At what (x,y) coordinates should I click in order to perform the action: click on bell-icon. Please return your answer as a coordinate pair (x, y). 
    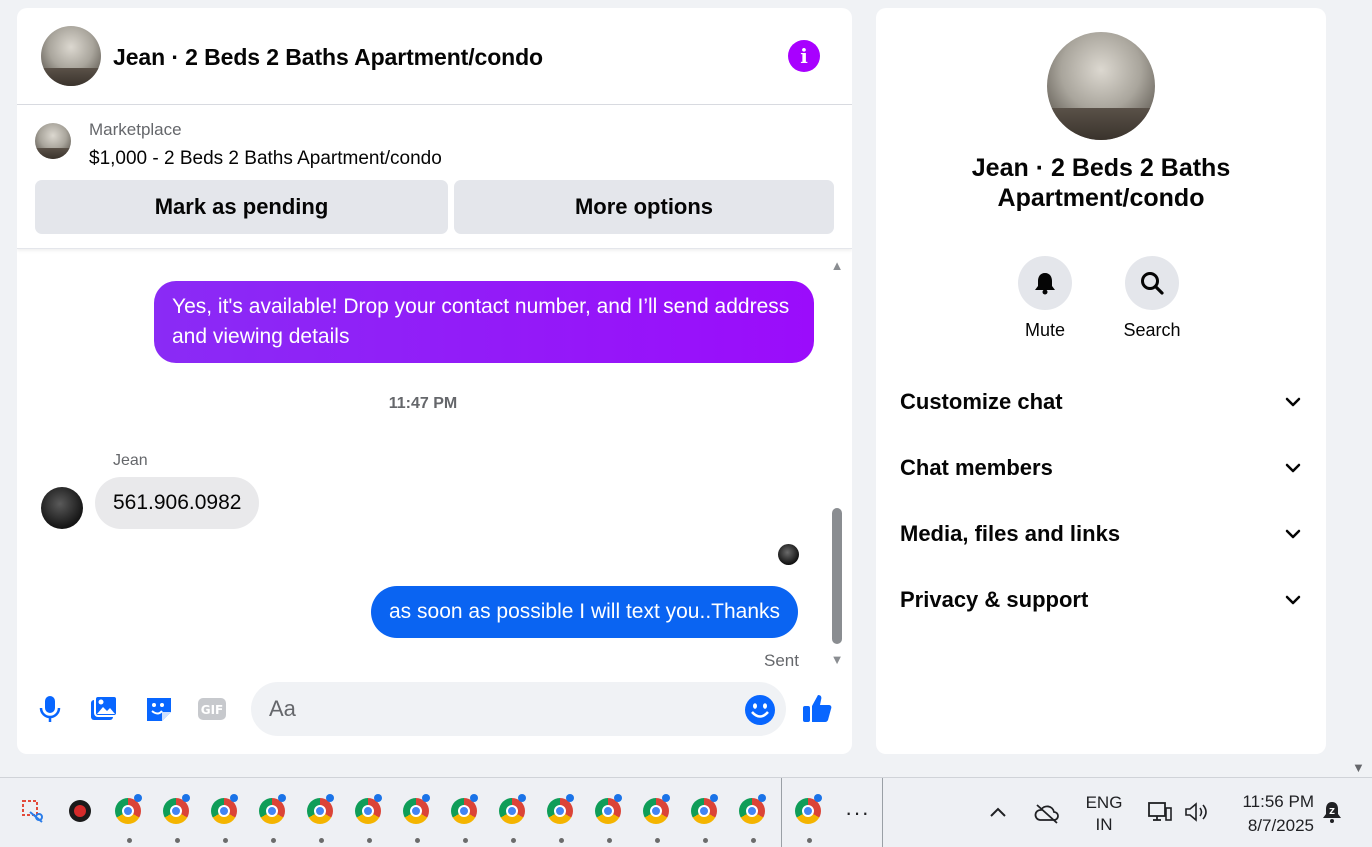
    Looking at the image, I should click on (1045, 284).